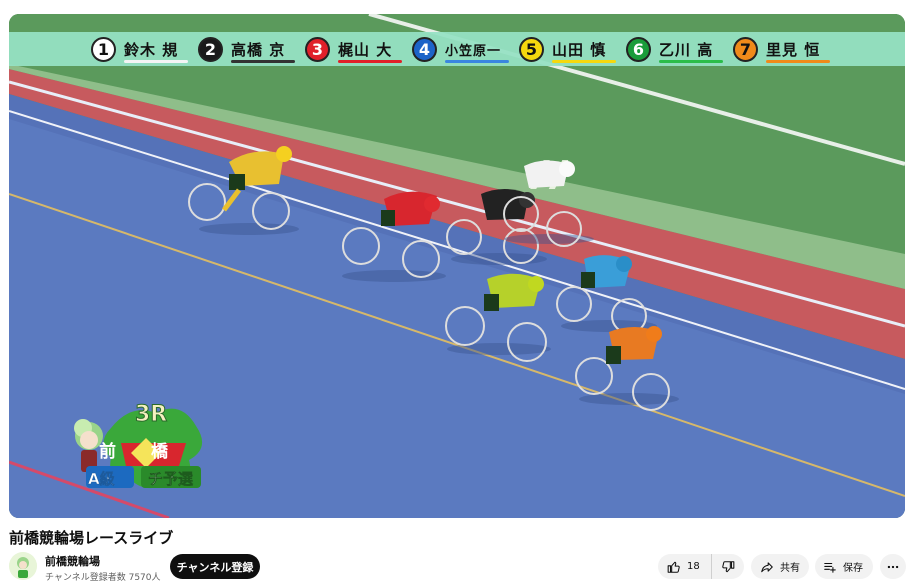  What do you see at coordinates (151, 415) in the screenshot?
I see `race-number: 3R` at bounding box center [151, 415].